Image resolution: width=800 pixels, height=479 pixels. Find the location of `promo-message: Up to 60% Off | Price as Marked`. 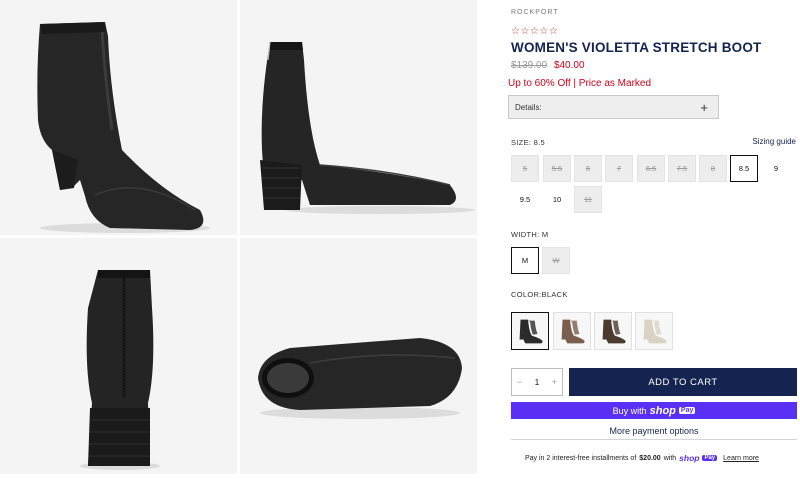

promo-message: Up to 60% Off | Price as Marked is located at coordinates (580, 83).